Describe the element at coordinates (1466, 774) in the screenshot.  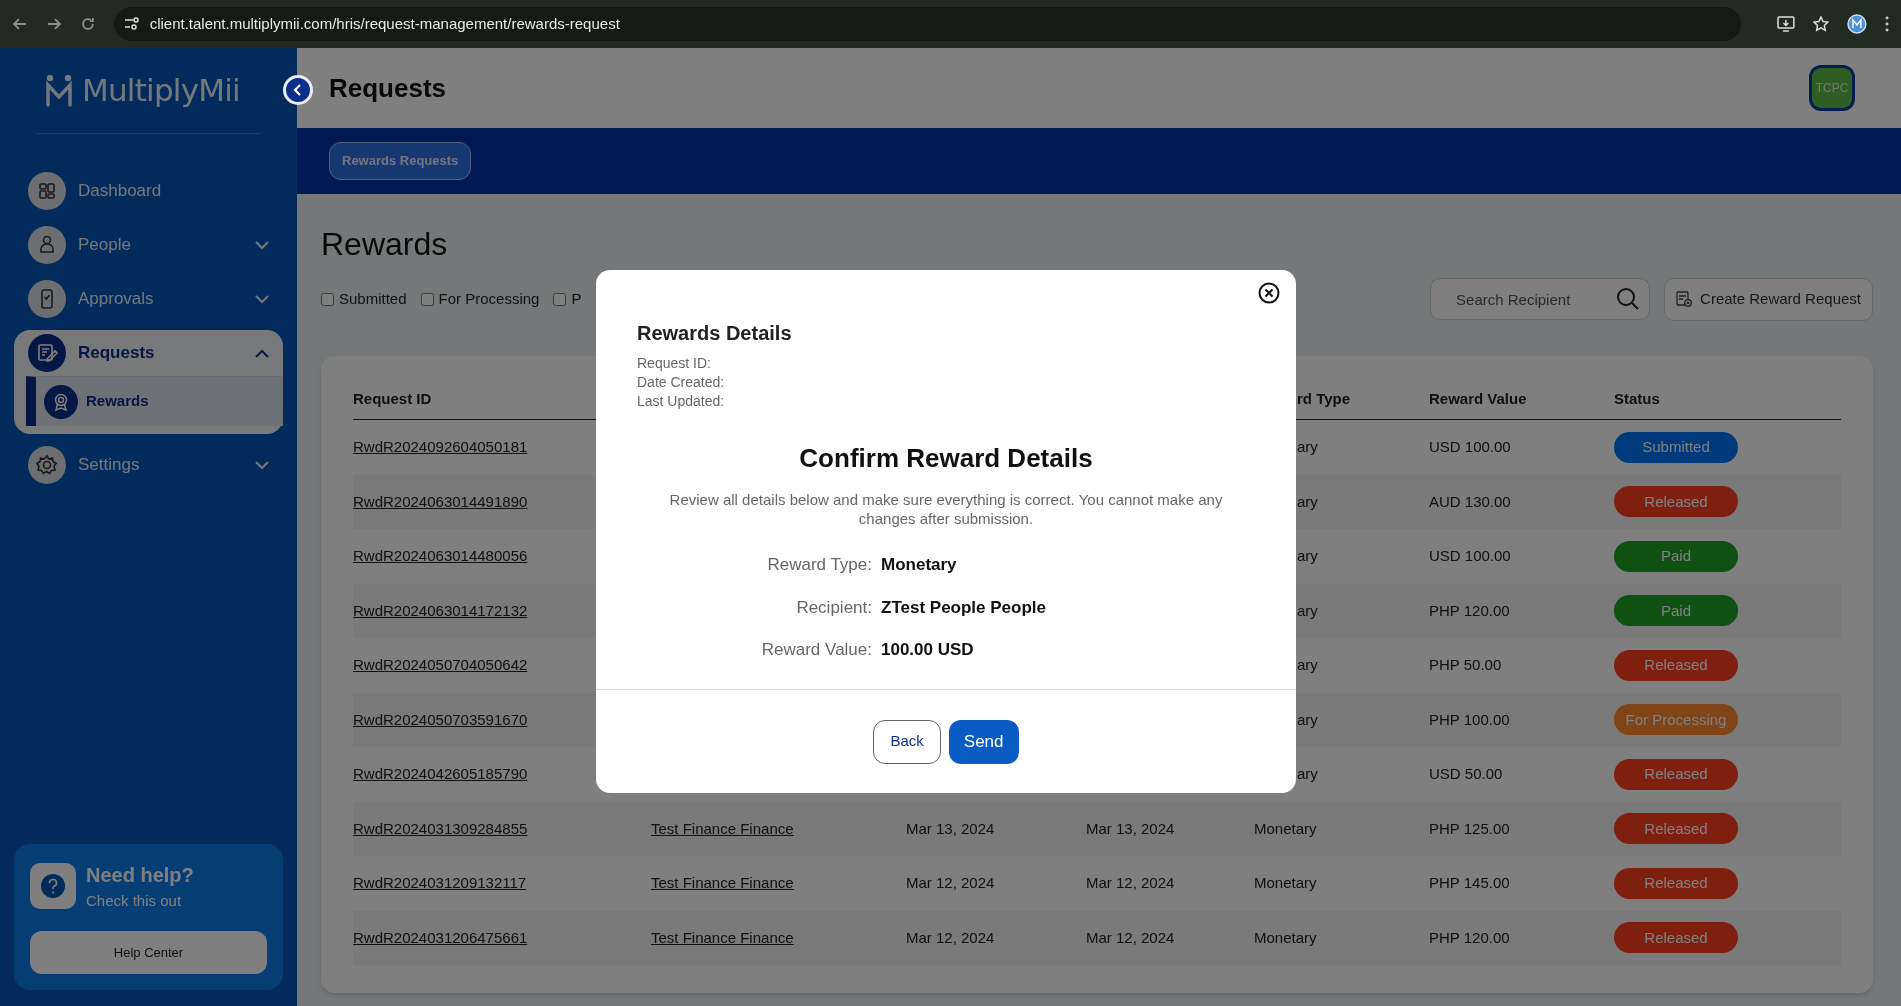
I see `table-cell-text: USD 50.00` at that location.